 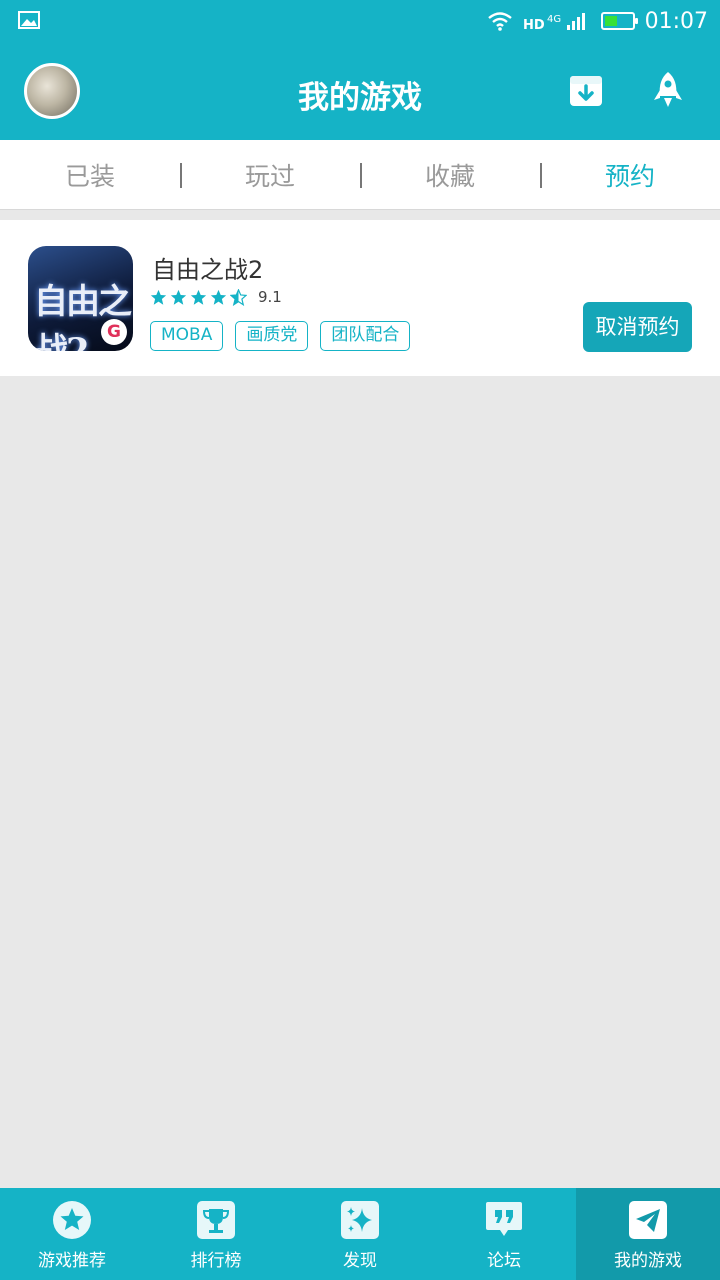 I want to click on game-list: 自由之战2 G 自由之战2 9.1 MOBA 画质党 团队配合 取消预约, so click(x=360, y=298).